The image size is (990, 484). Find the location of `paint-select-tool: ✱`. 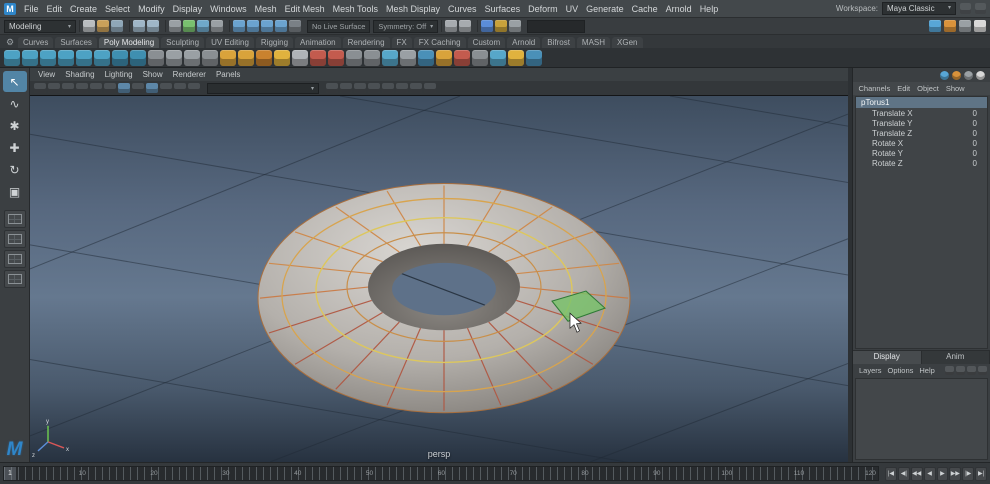

paint-select-tool: ✱ is located at coordinates (15, 125).